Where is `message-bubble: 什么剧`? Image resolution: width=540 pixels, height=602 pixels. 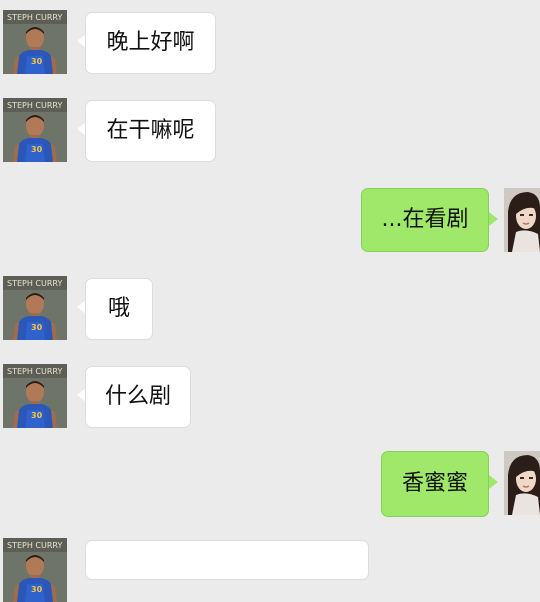
message-bubble: 什么剧 is located at coordinates (138, 397).